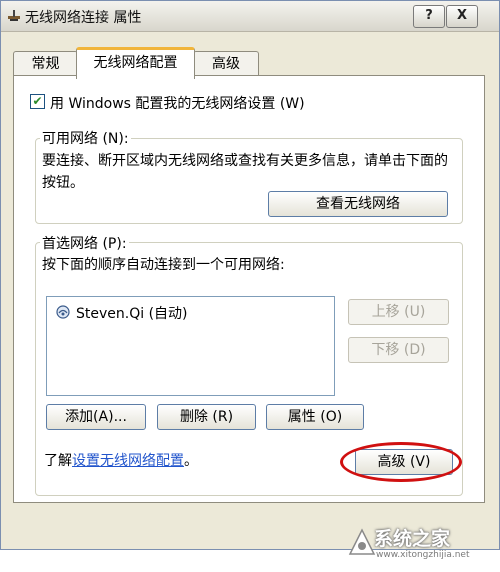 This screenshot has height=572, width=500. What do you see at coordinates (250, 16) in the screenshot?
I see `title-bar: 无线网络连接 属性 ? X` at bounding box center [250, 16].